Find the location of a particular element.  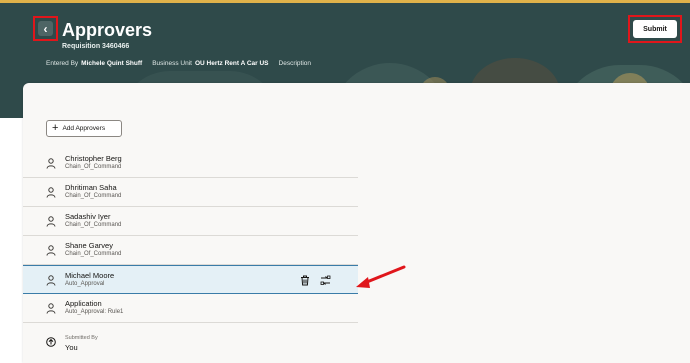

submit-button: Submit is located at coordinates (655, 29).